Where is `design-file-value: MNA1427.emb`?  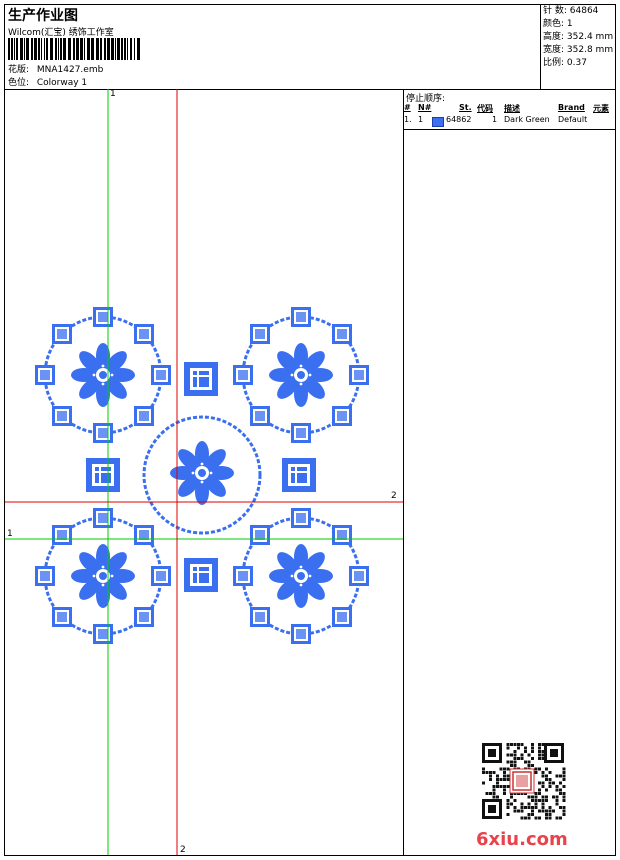
design-file-value: MNA1427.emb is located at coordinates (70, 70).